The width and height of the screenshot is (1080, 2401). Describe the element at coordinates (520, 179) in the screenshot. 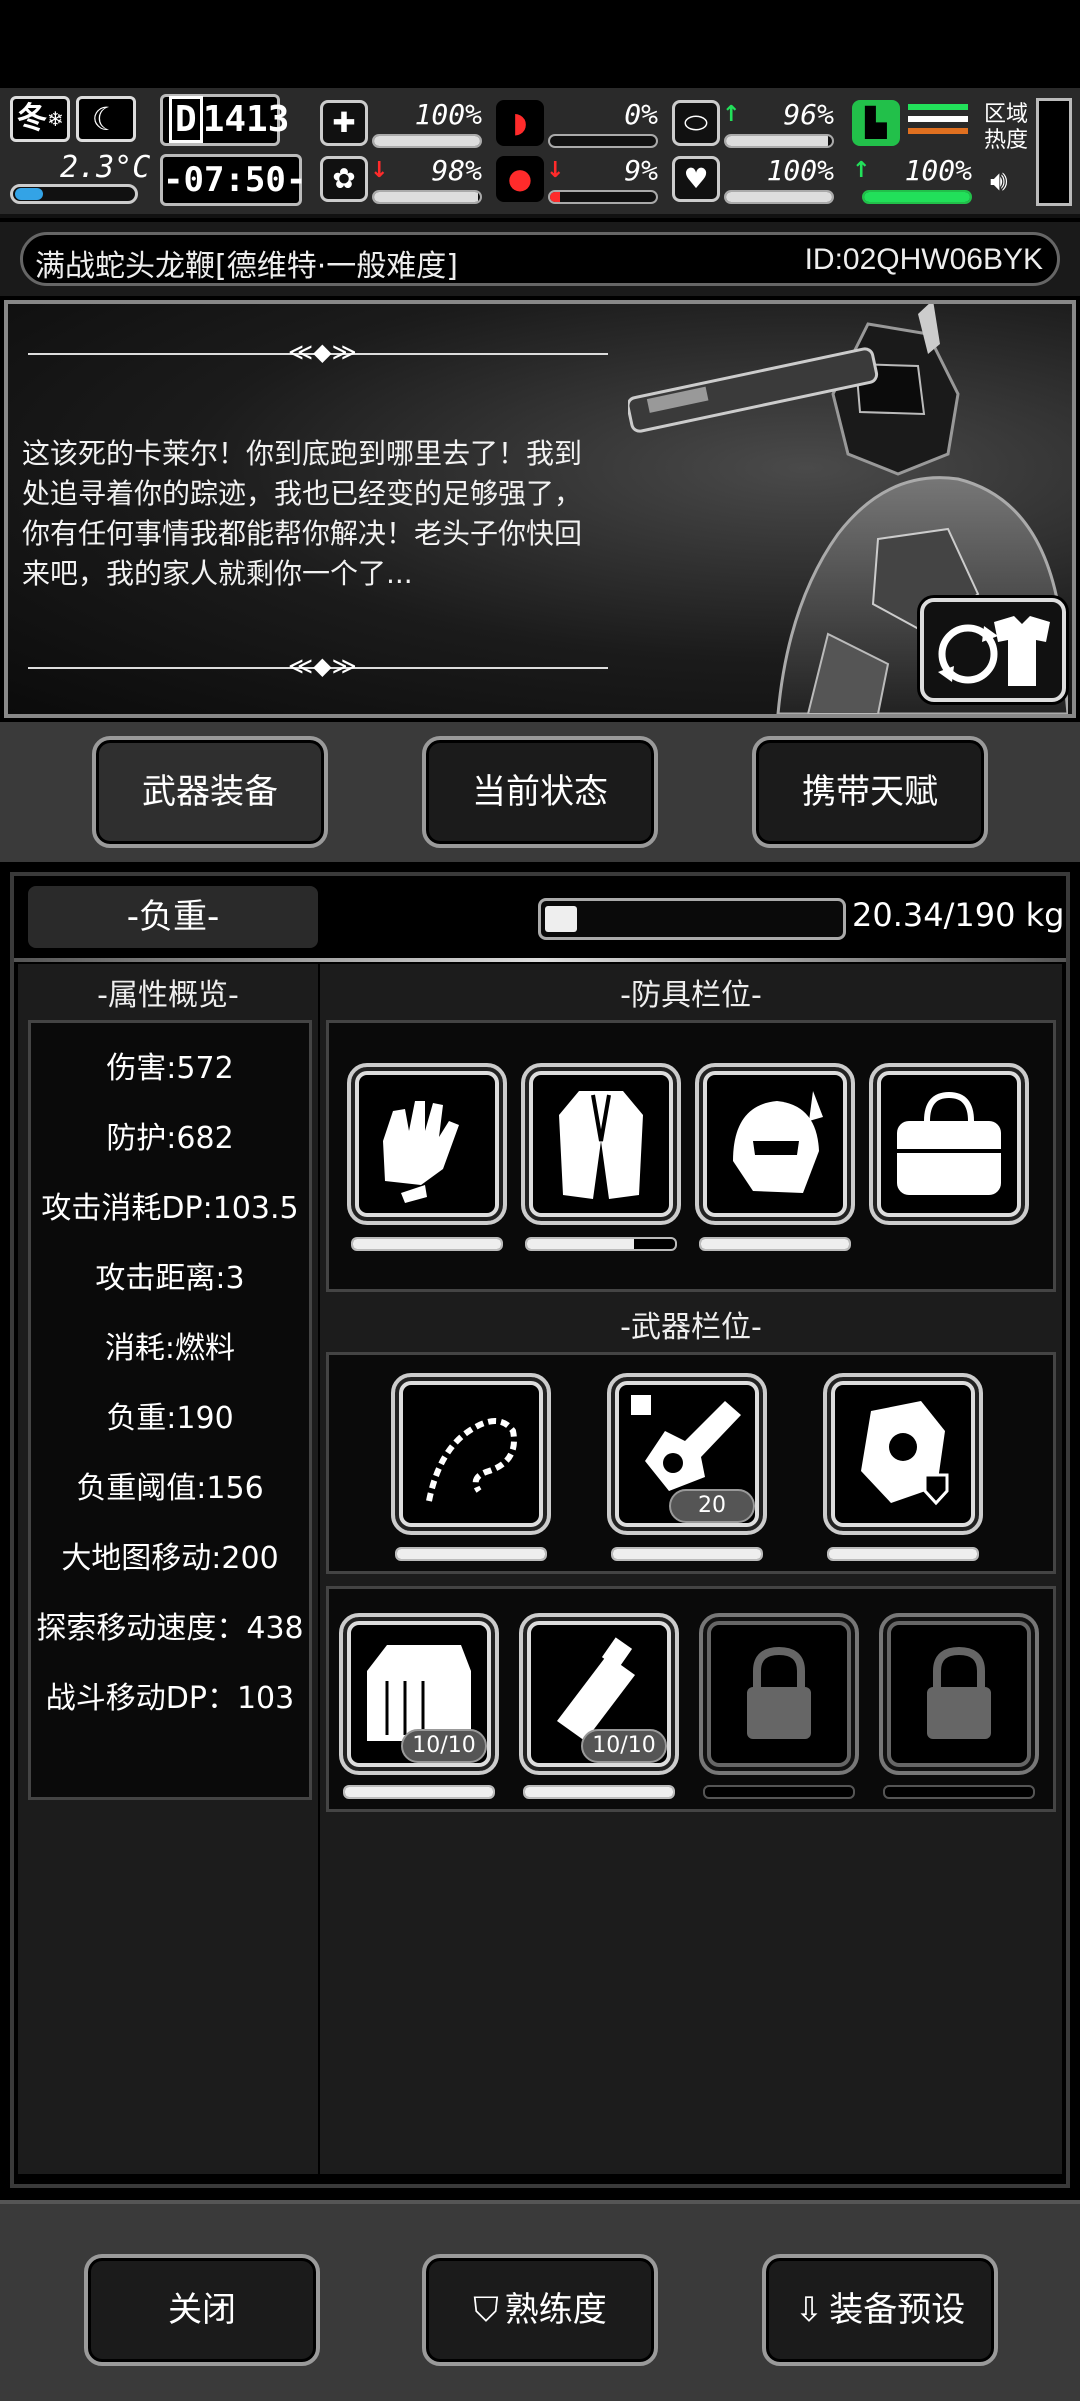

I see `blood-drop-icon: ●` at that location.